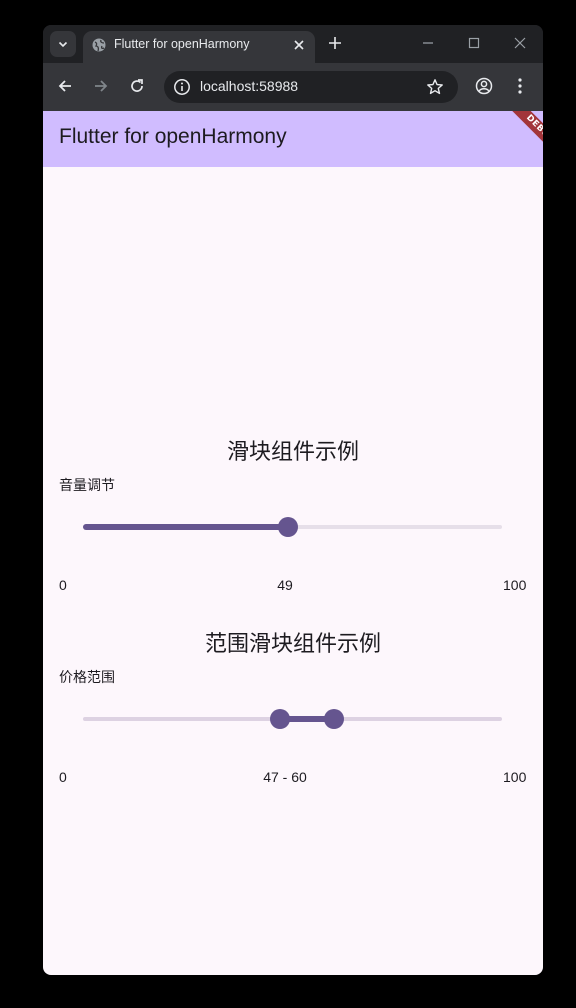  What do you see at coordinates (292, 644) in the screenshot?
I see `range-section-title: 范围滑块组件示例` at bounding box center [292, 644].